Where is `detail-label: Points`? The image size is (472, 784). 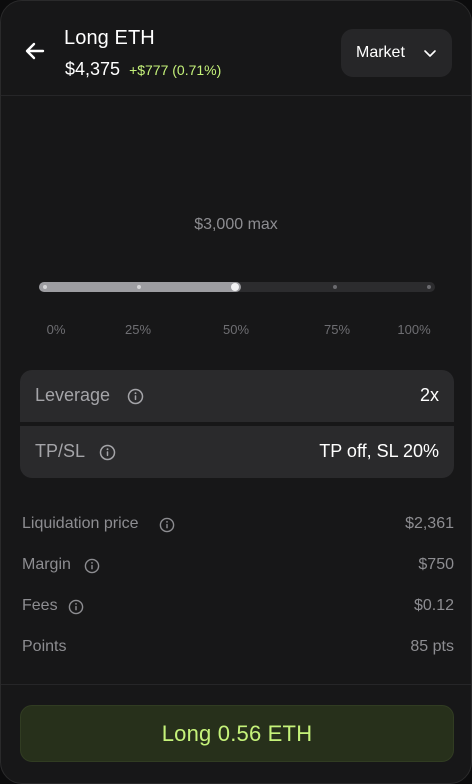
detail-label: Points is located at coordinates (44, 646).